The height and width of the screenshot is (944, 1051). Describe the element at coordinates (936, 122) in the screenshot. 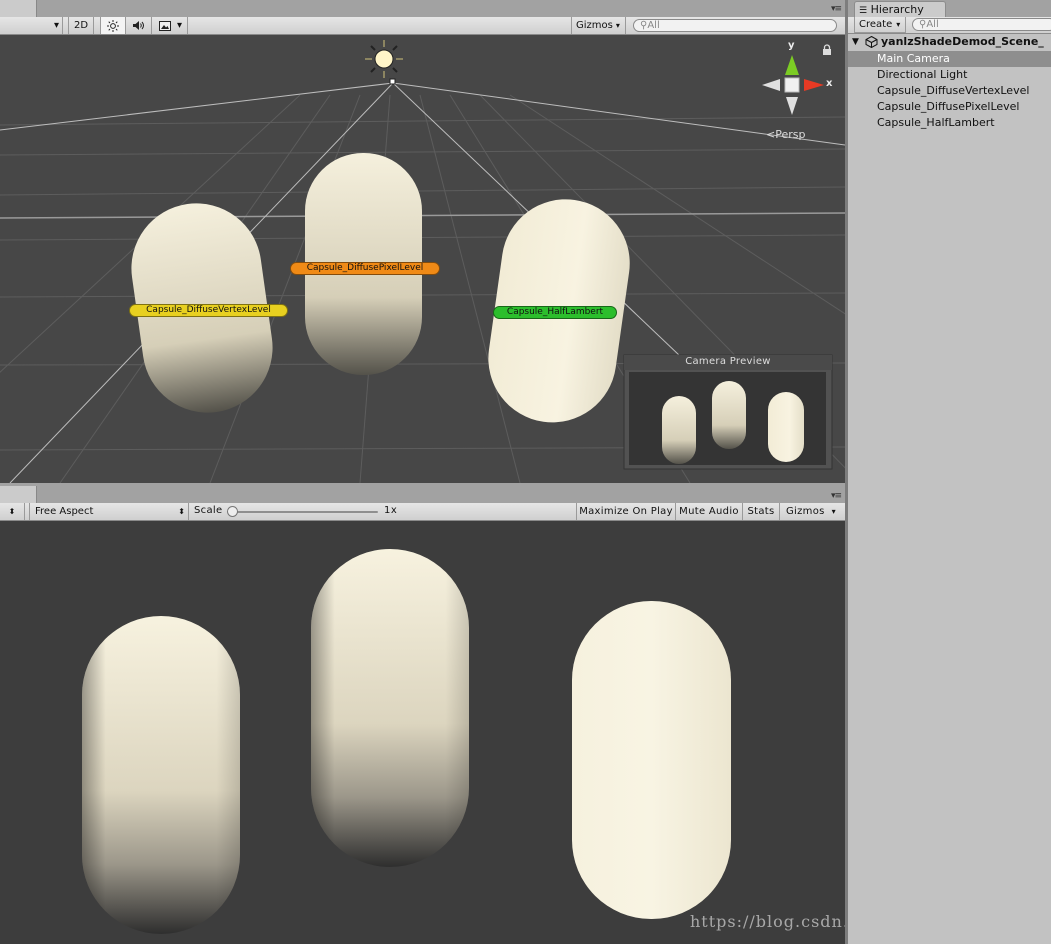

I see `hierarchy-item-label: Capsule_HalfLambert` at that location.